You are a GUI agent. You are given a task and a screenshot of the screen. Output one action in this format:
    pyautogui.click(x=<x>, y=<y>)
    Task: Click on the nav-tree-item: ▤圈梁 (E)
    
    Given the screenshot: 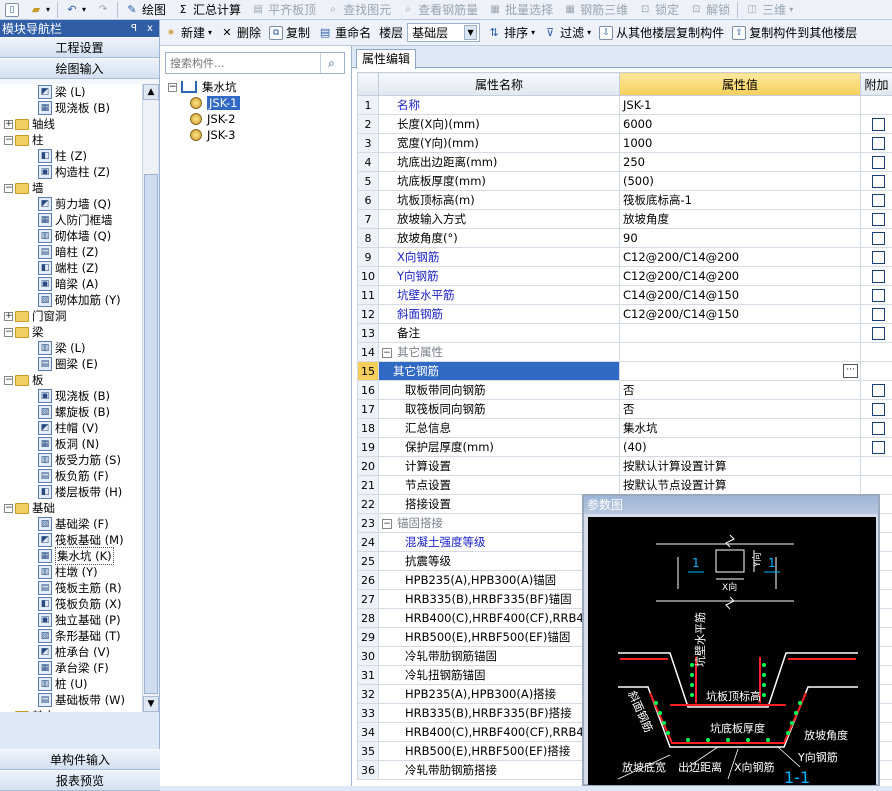 What is the action you would take?
    pyautogui.click(x=71, y=364)
    